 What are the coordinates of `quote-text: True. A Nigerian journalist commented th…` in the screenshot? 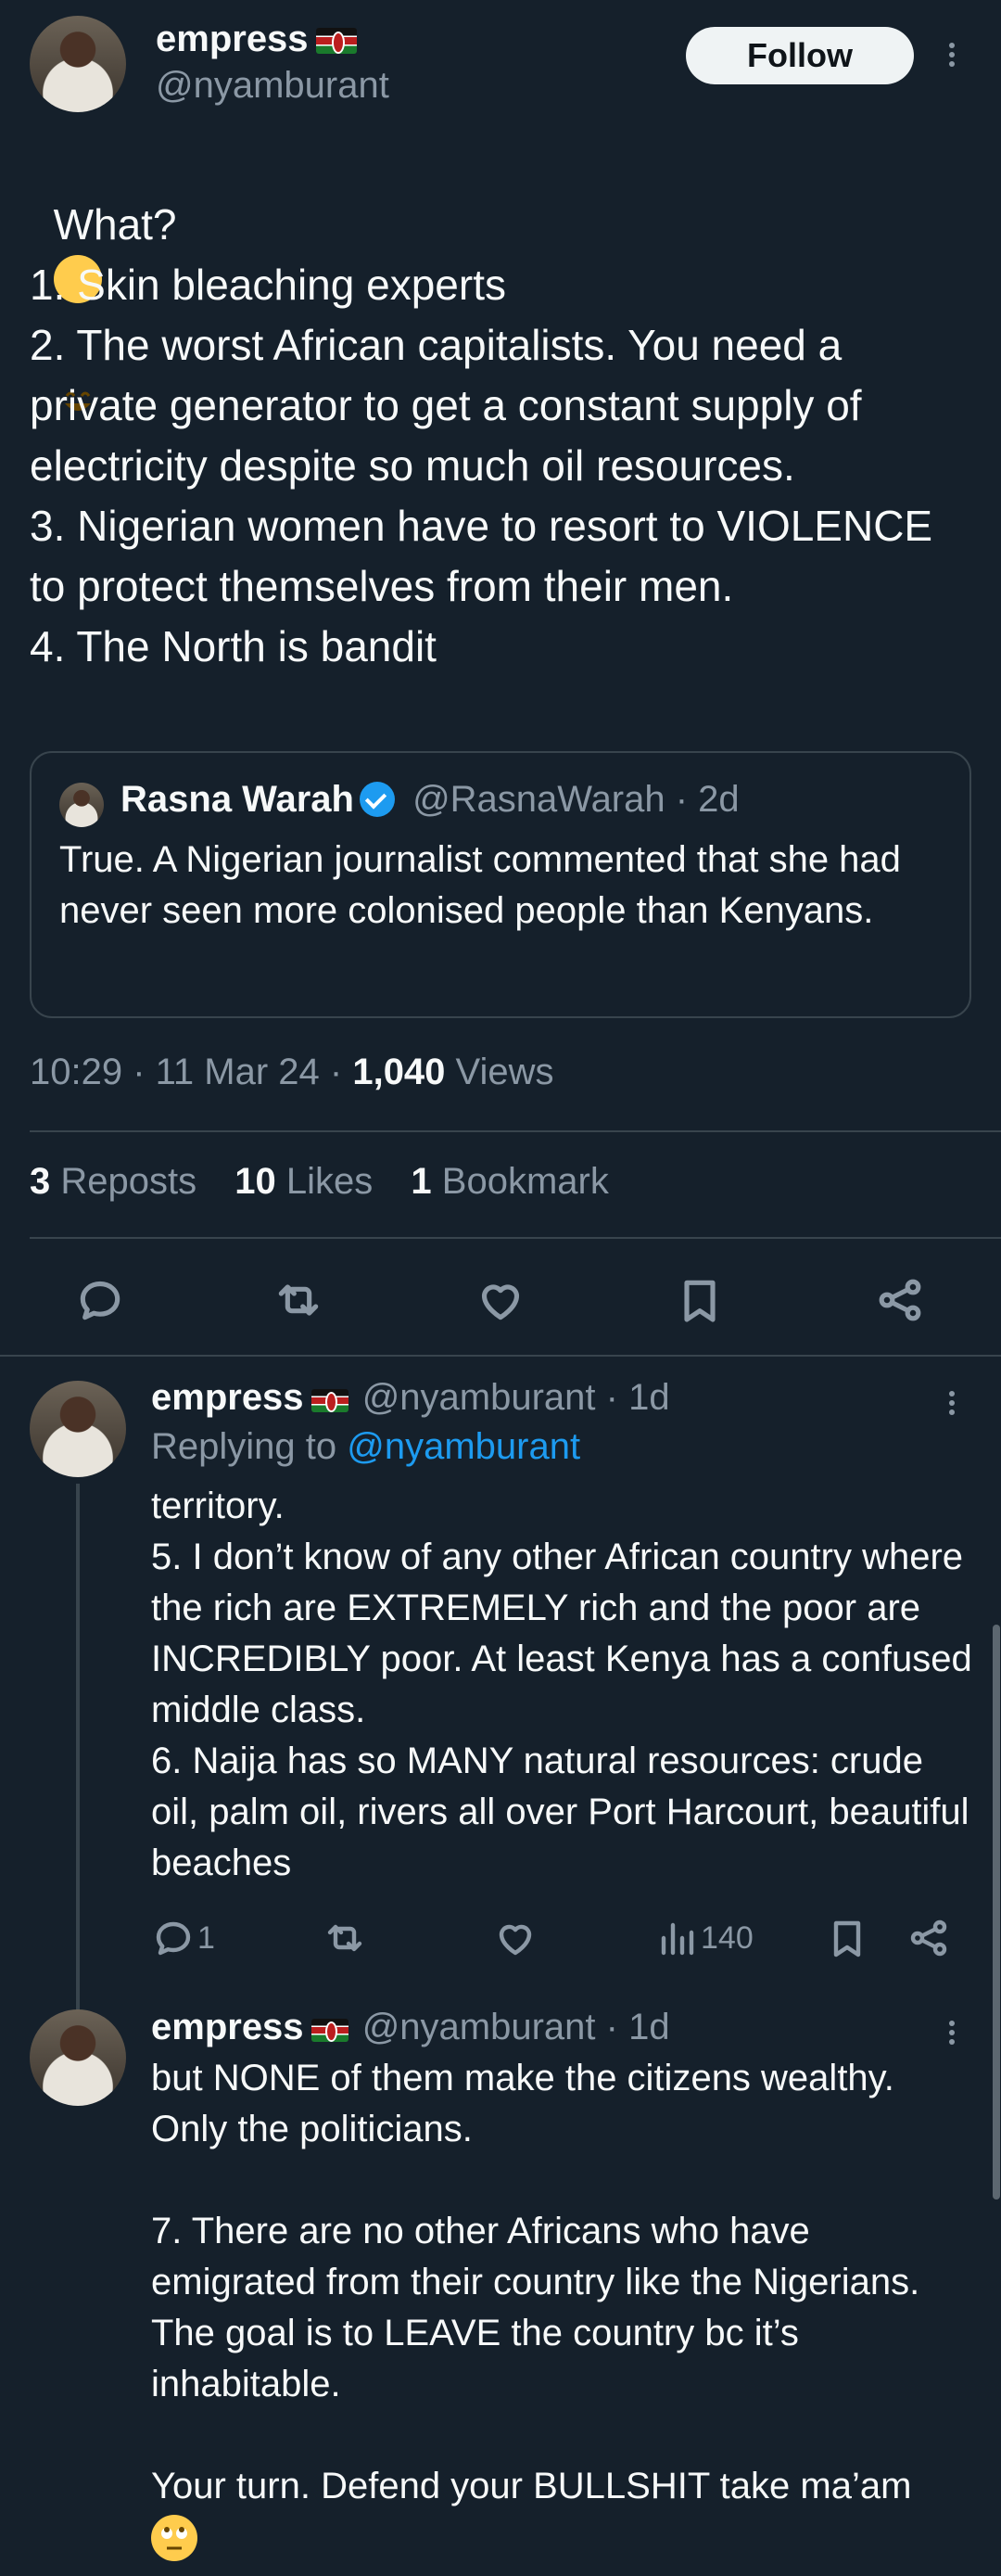 It's located at (480, 885).